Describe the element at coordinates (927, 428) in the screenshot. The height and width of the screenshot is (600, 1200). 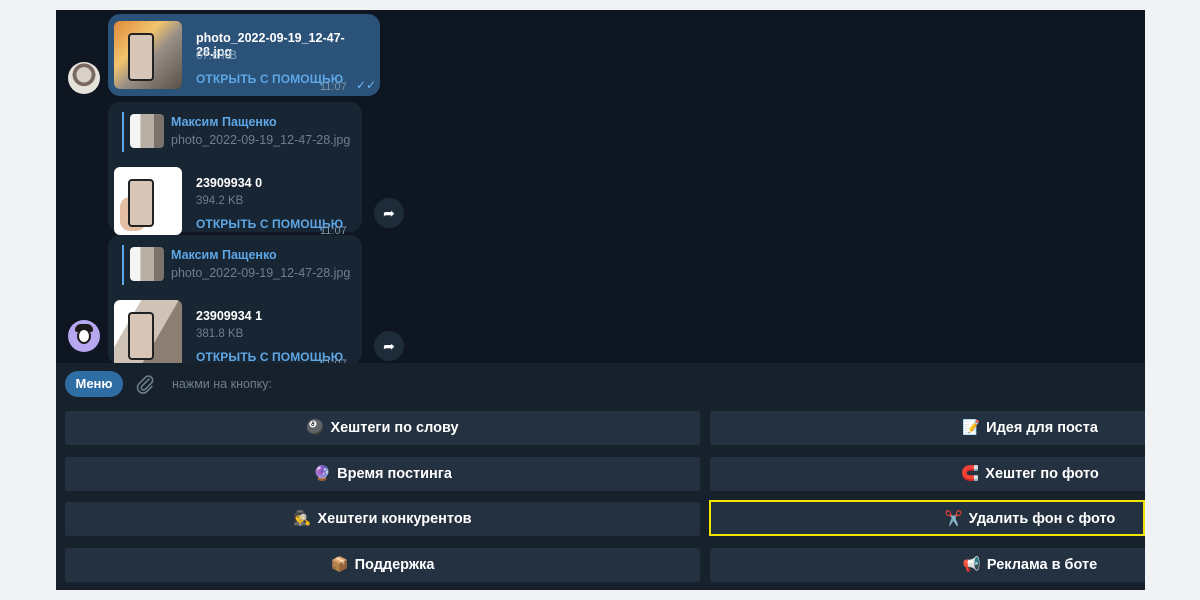
I see `kb-button-post-idea: 📝 Идея для поста` at that location.